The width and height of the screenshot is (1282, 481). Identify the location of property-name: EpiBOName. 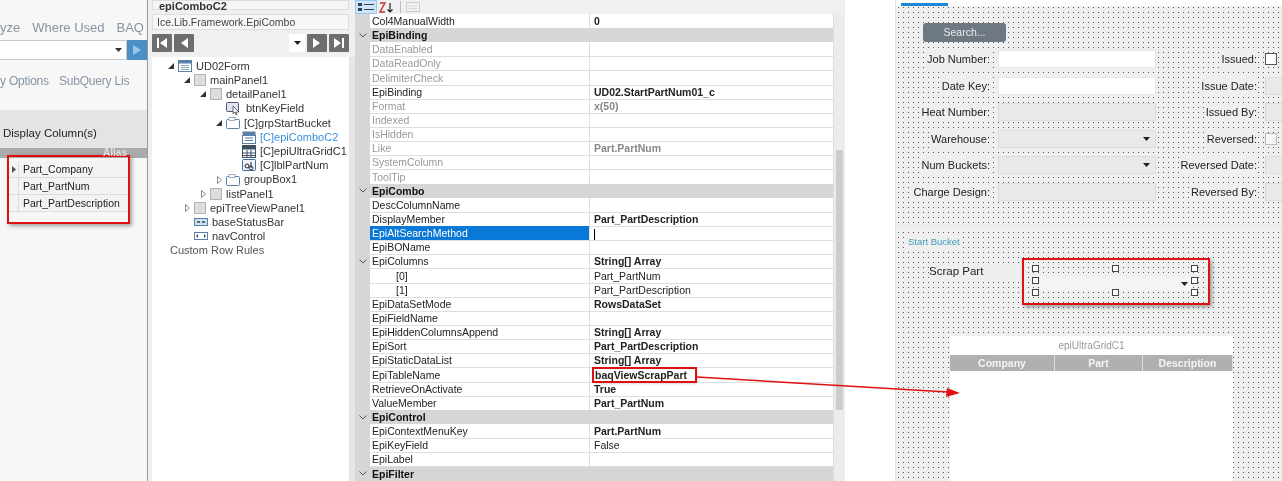
(480, 248).